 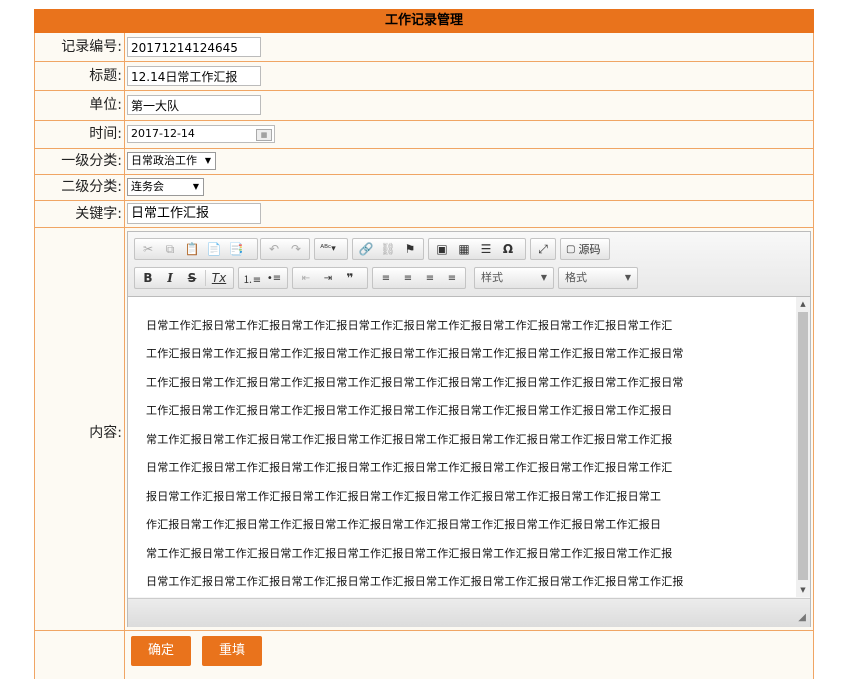 I want to click on format-combo: 格式 ▼, so click(x=598, y=278).